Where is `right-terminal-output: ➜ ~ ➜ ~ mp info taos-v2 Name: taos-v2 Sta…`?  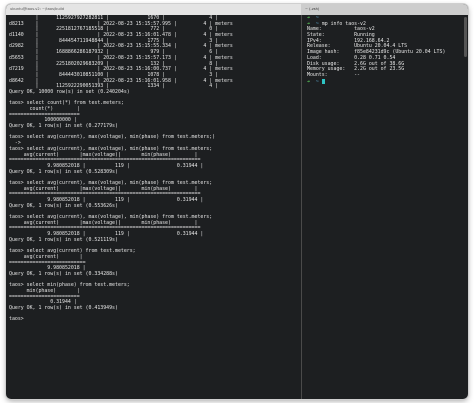
right-terminal-output: ➜ ~ ➜ ~ mp info taos-v2 Name: taos-v2 Sta… is located at coordinates (376, 50).